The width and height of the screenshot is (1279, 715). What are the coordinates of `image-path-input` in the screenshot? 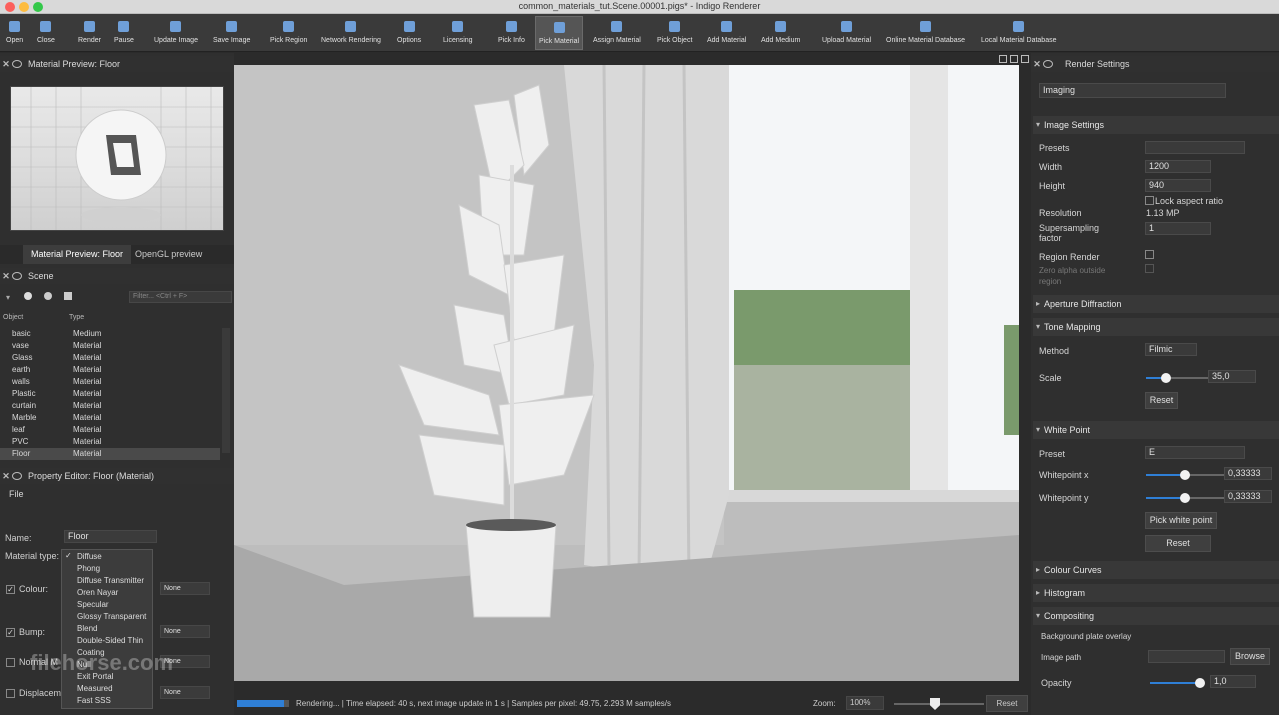 It's located at (1186, 656).